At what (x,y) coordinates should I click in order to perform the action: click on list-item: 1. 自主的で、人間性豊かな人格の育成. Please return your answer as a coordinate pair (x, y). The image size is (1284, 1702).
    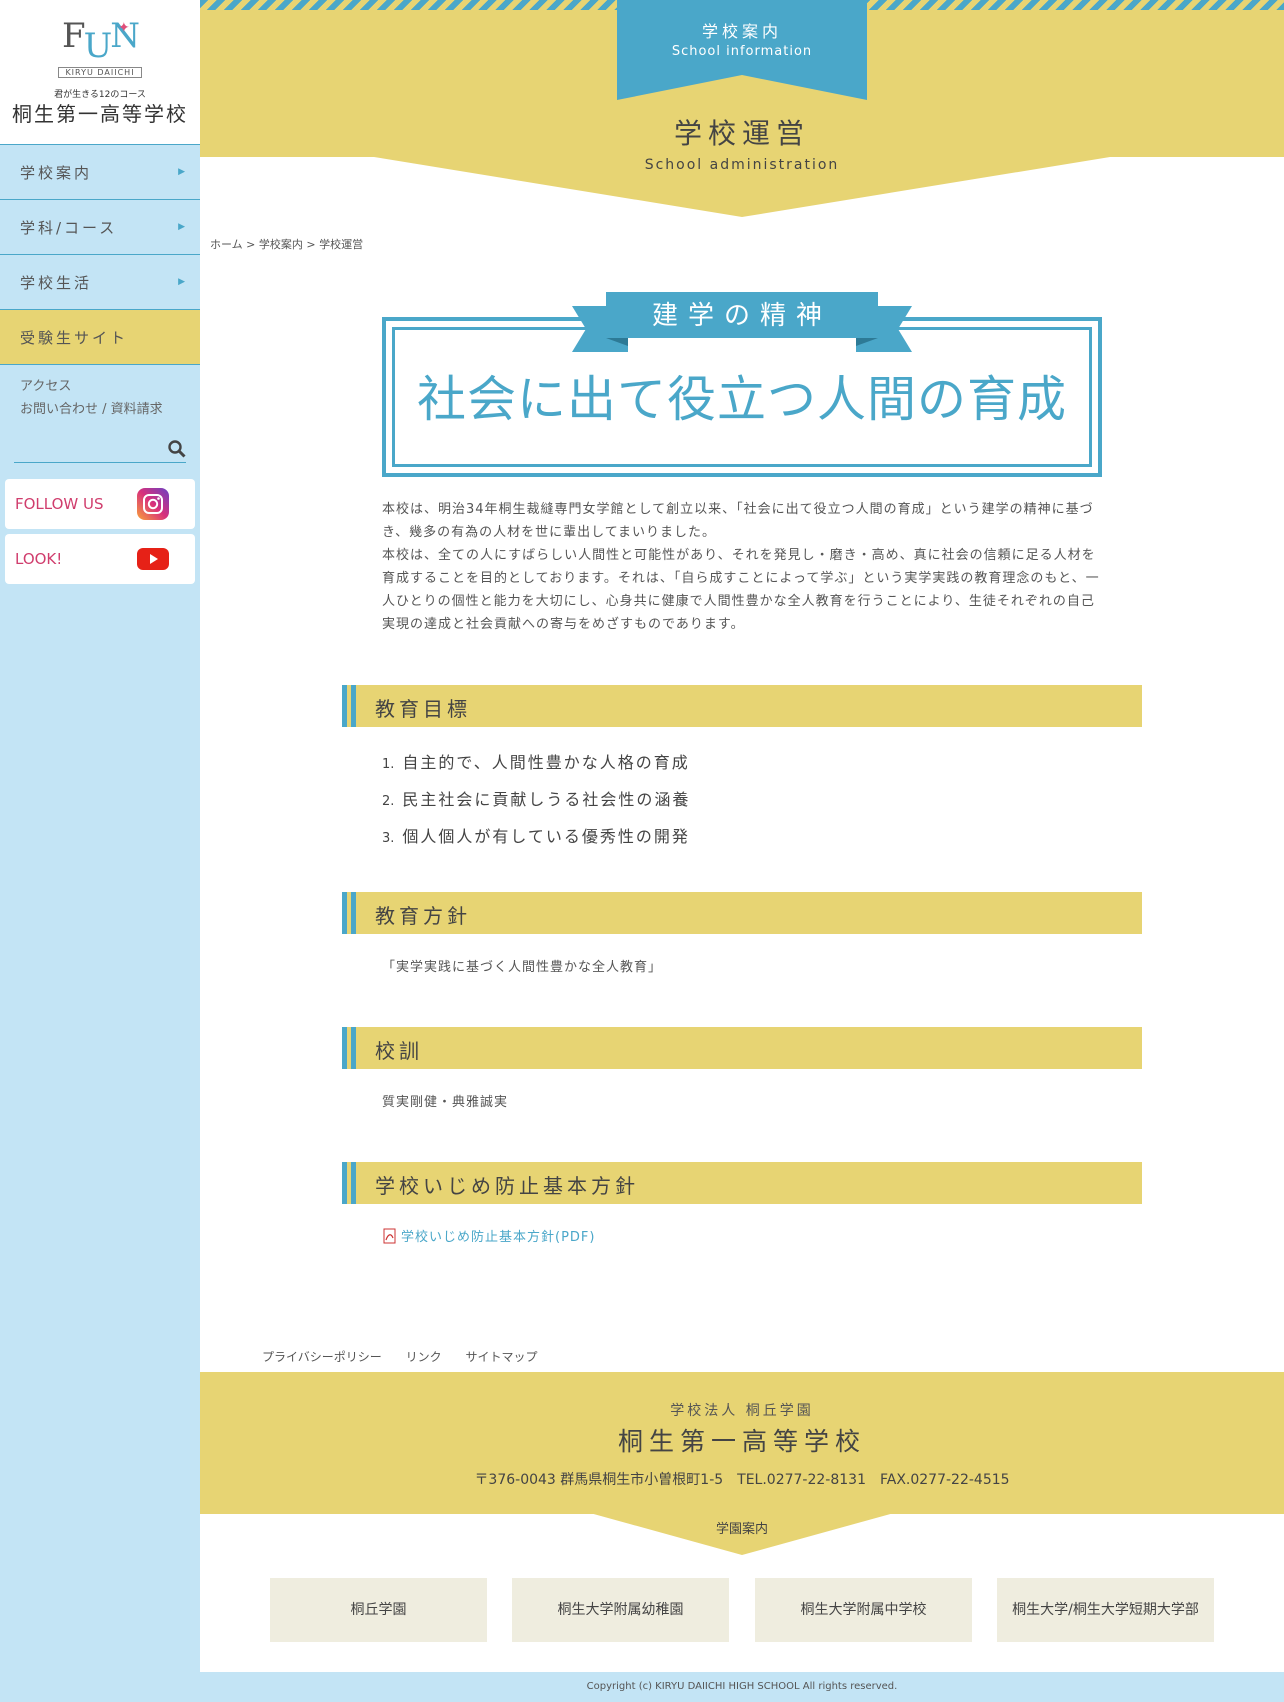
    Looking at the image, I should click on (536, 762).